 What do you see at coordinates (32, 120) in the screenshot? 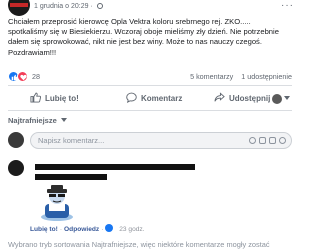
I see `sort-label: Najtrafniejsze` at bounding box center [32, 120].